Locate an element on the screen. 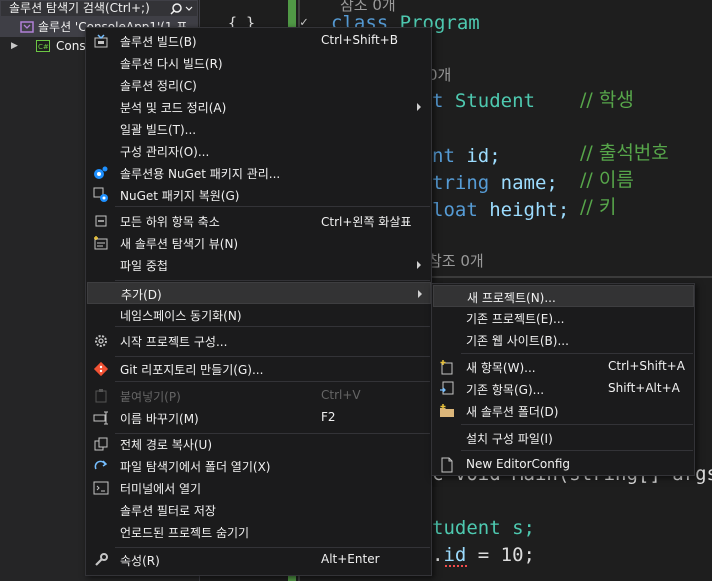  context-menu-item-label: 붙여넣기(P) is located at coordinates (150, 397).